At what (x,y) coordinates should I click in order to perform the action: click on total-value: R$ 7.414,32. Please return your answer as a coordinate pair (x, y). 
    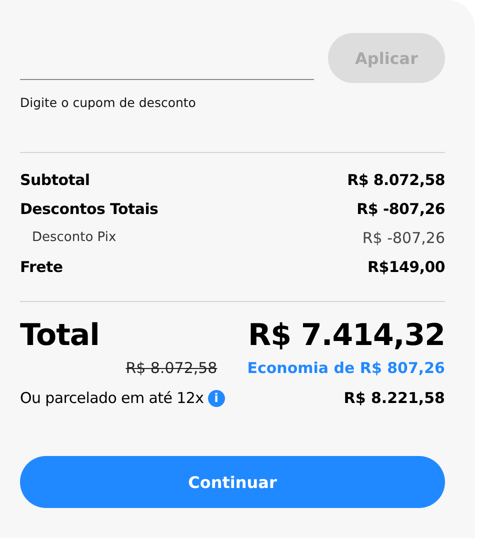
    Looking at the image, I should click on (346, 335).